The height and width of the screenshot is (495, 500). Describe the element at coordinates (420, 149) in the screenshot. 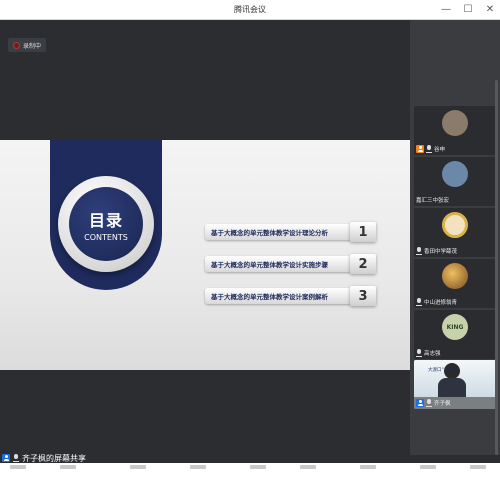

I see `host-icon` at that location.